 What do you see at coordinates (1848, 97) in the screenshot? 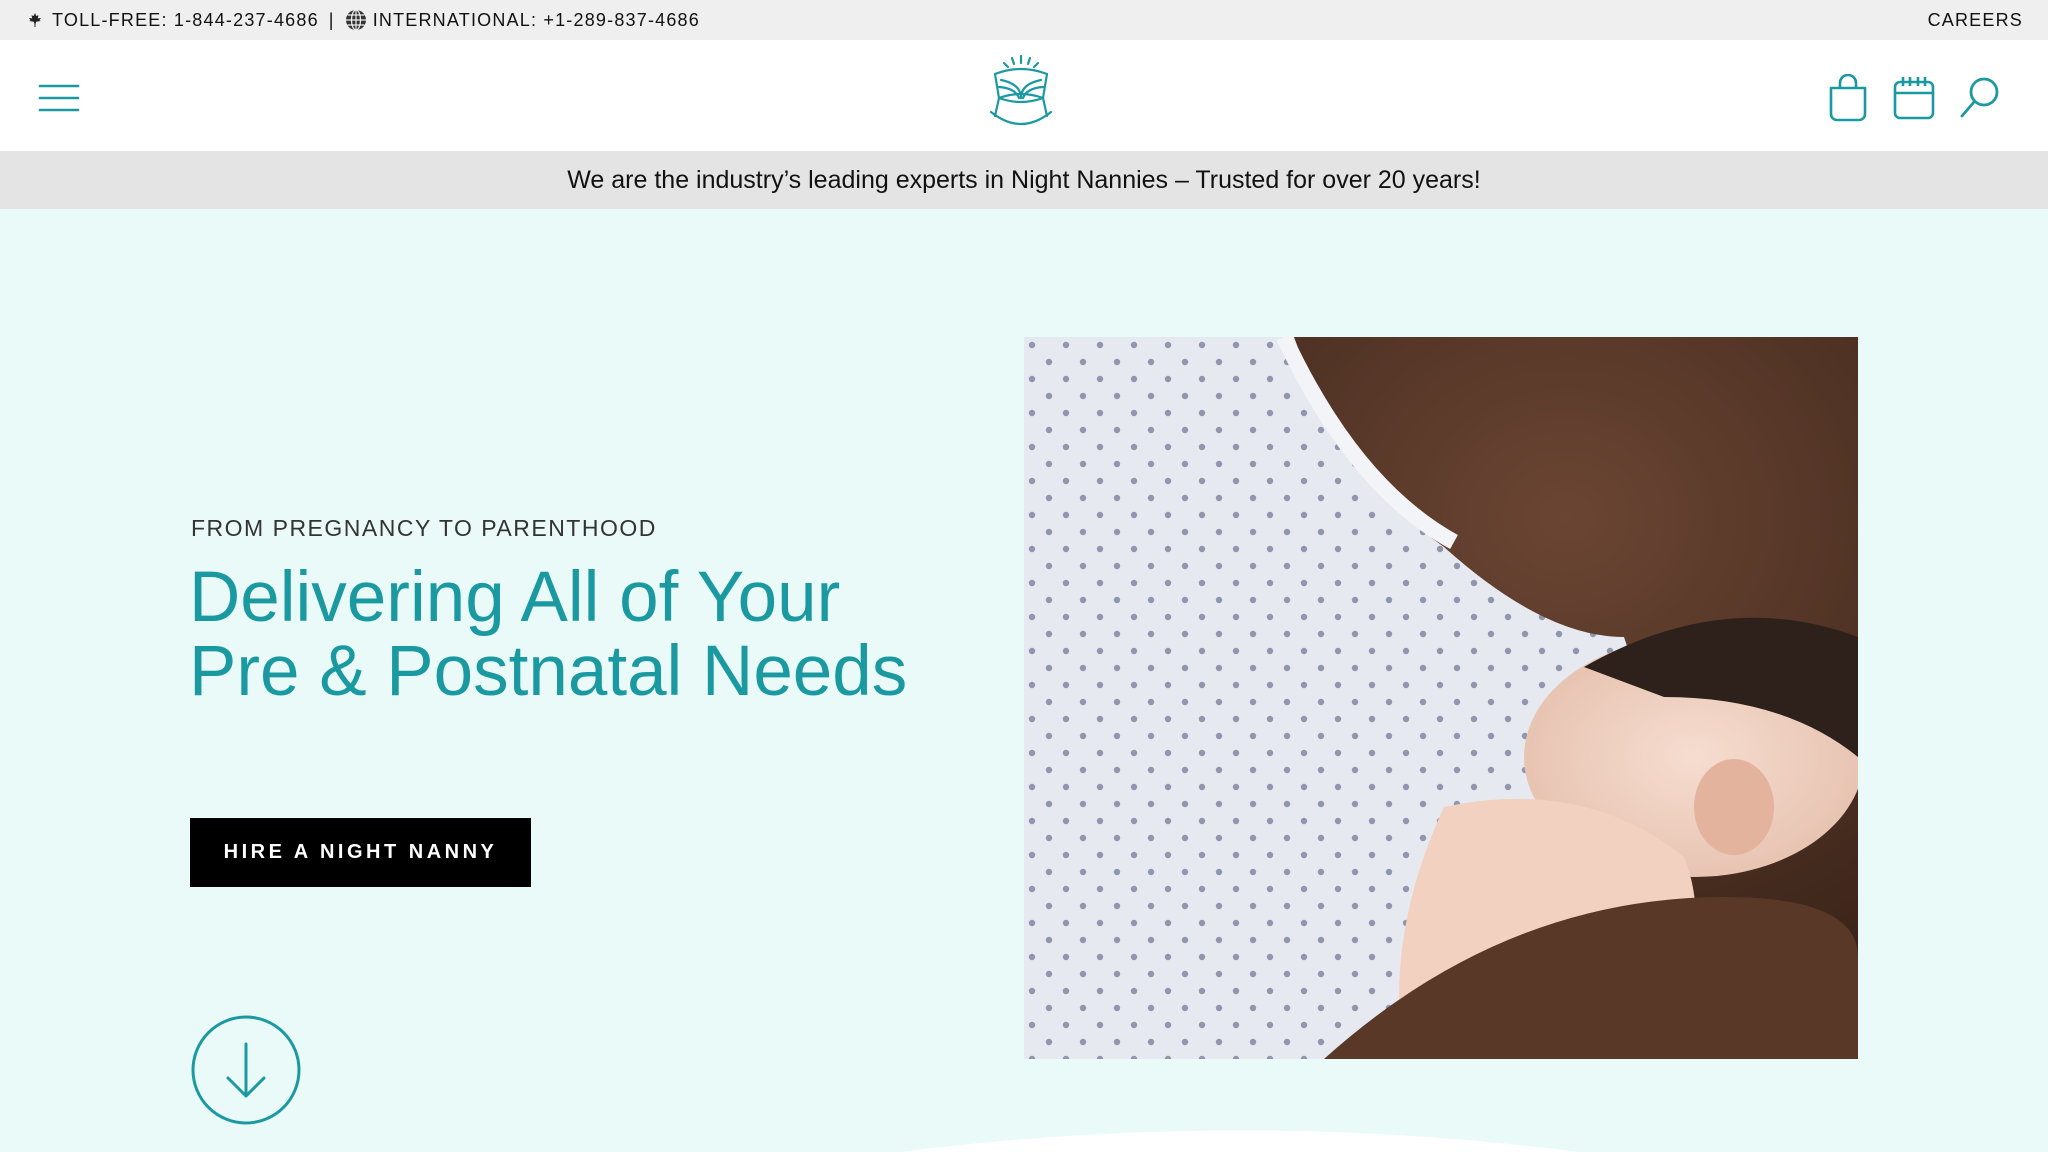
I see `shopping-bag-icon` at bounding box center [1848, 97].